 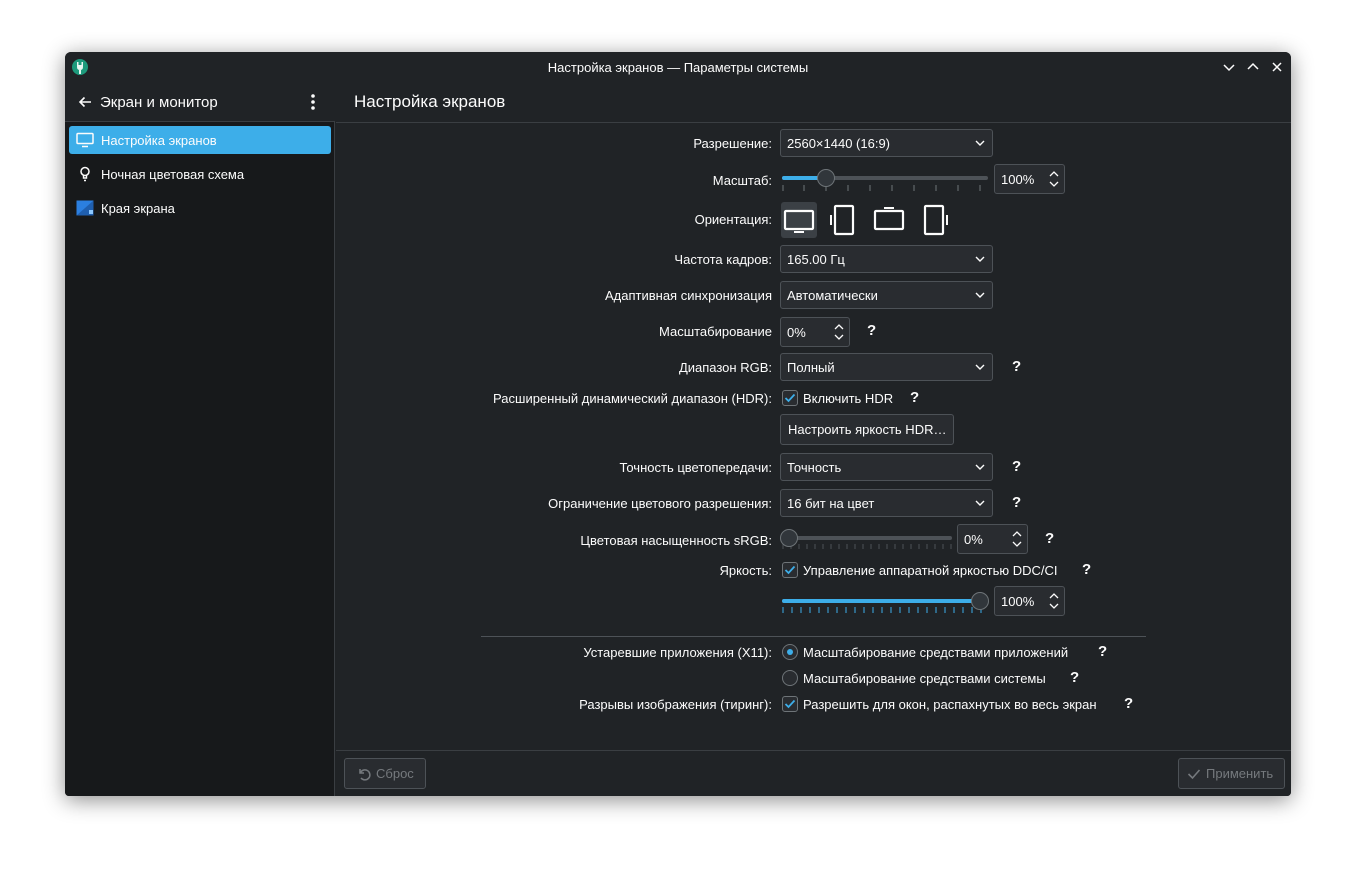 I want to click on resolution-combo: 2560×1440 (16:9), so click(x=886, y=143).